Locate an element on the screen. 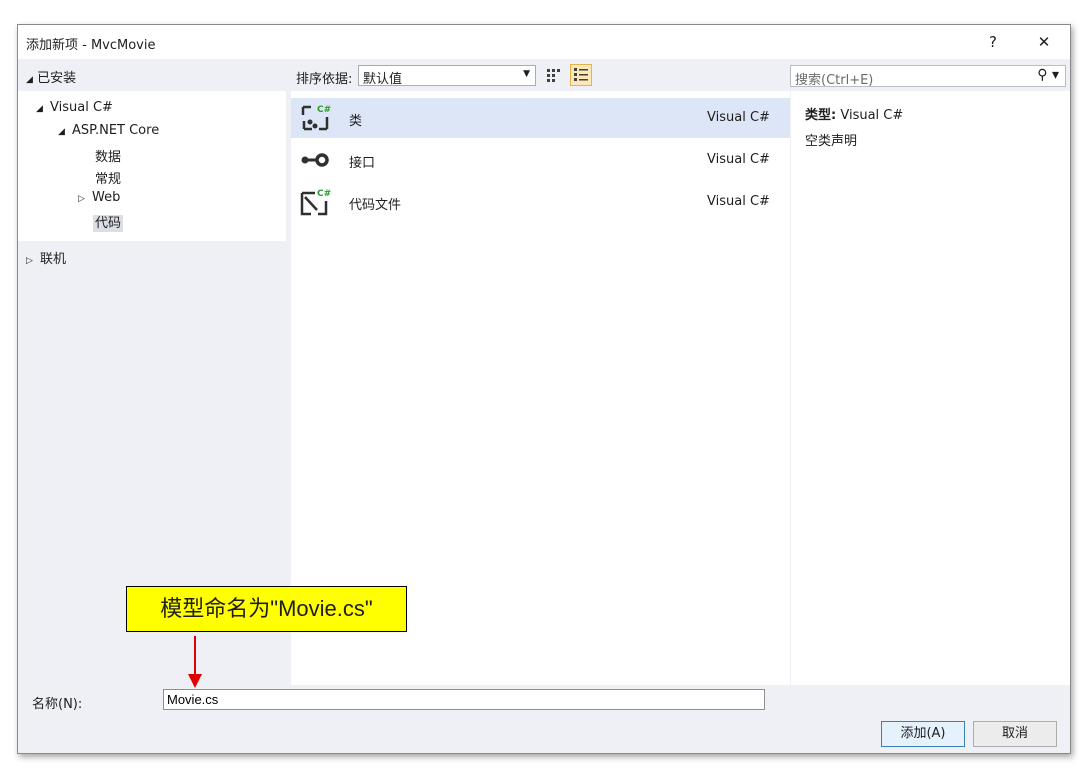 This screenshot has height=772, width=1091. type-line: 类型: Visual C# is located at coordinates (854, 113).